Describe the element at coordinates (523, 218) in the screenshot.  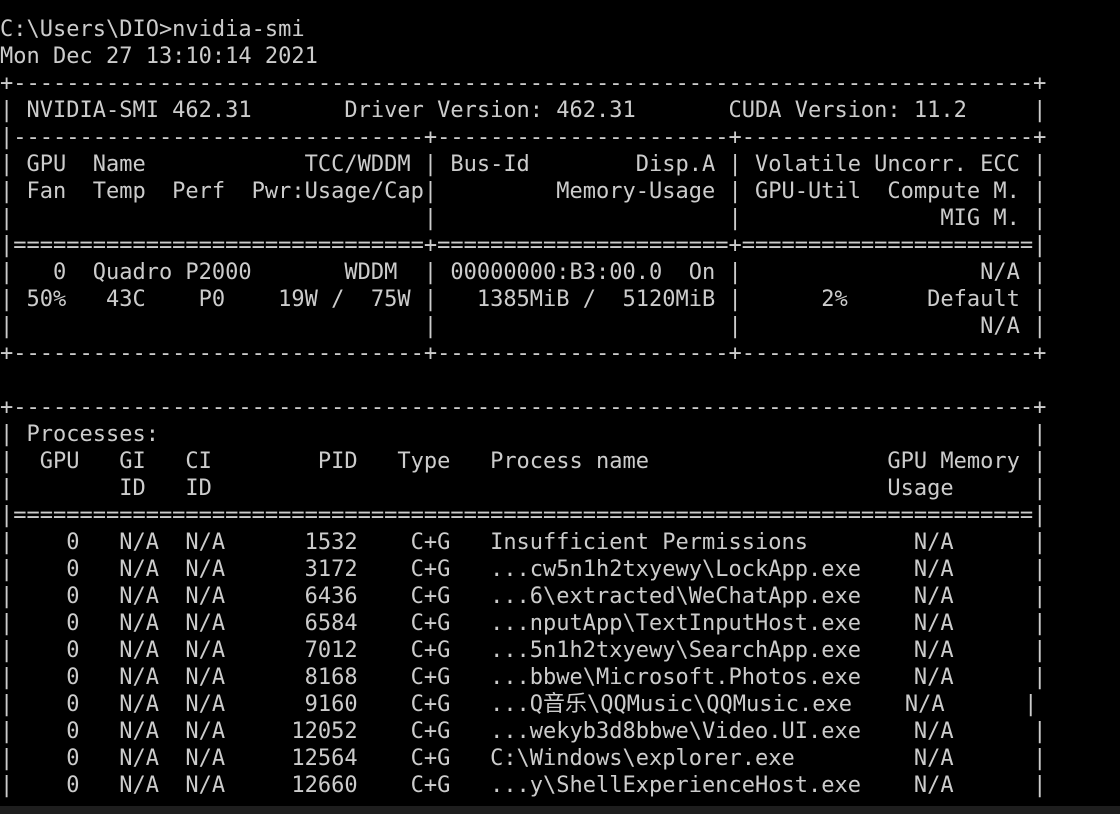
I see `column-header-line-3: | | | MIG M. |` at that location.